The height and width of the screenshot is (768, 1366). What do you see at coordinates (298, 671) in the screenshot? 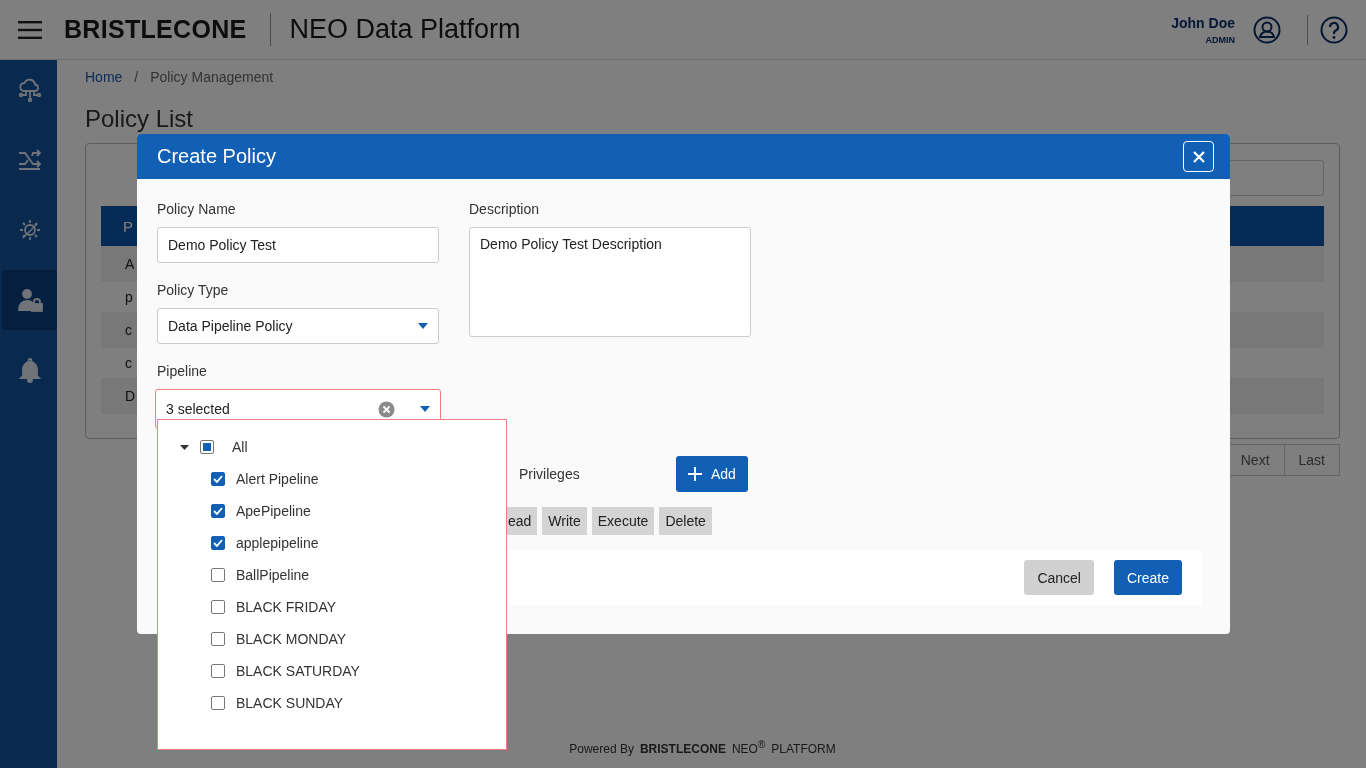
I see `tree-item-label: BLACK SATURDAY` at bounding box center [298, 671].